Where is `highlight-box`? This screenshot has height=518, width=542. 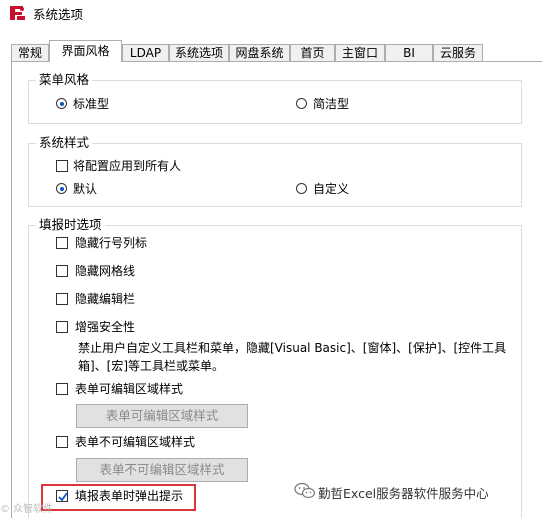
highlight-box is located at coordinates (118, 497).